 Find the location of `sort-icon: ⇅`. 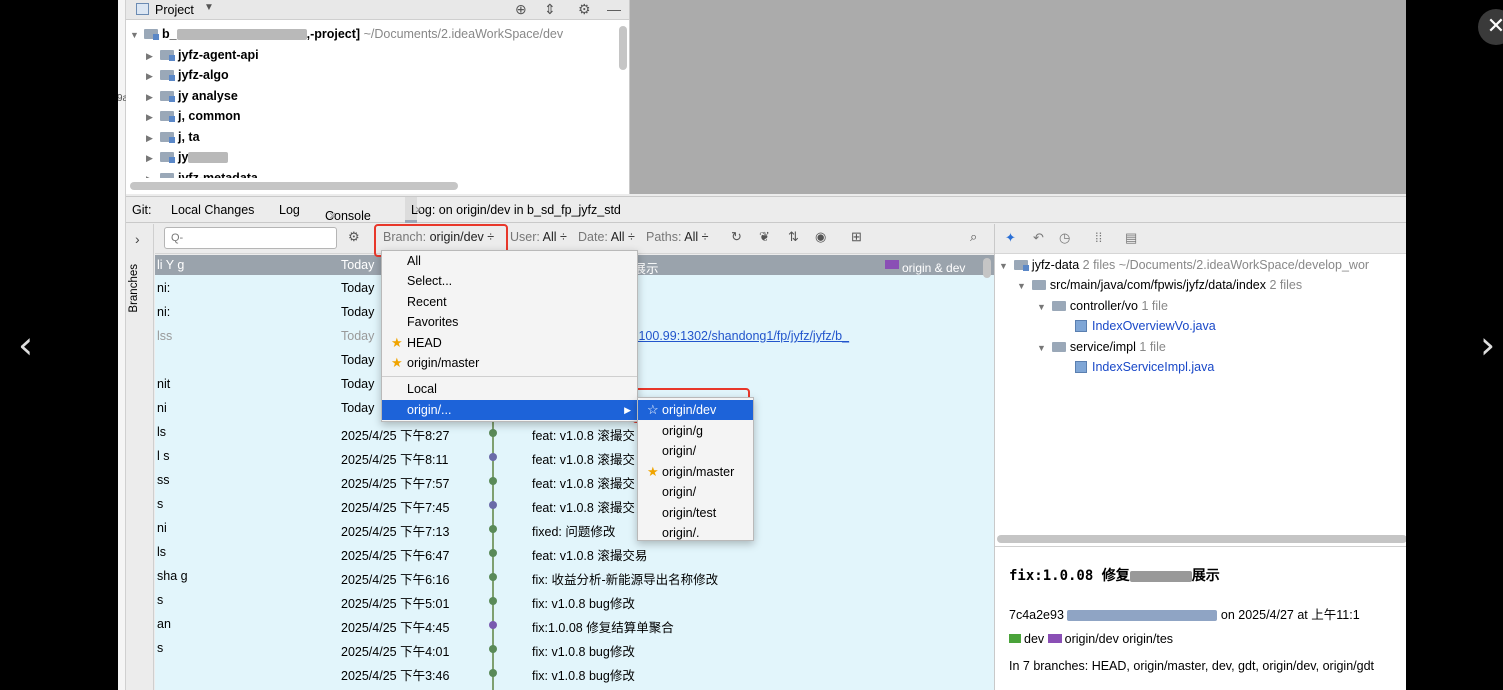

sort-icon: ⇅ is located at coordinates (793, 237).